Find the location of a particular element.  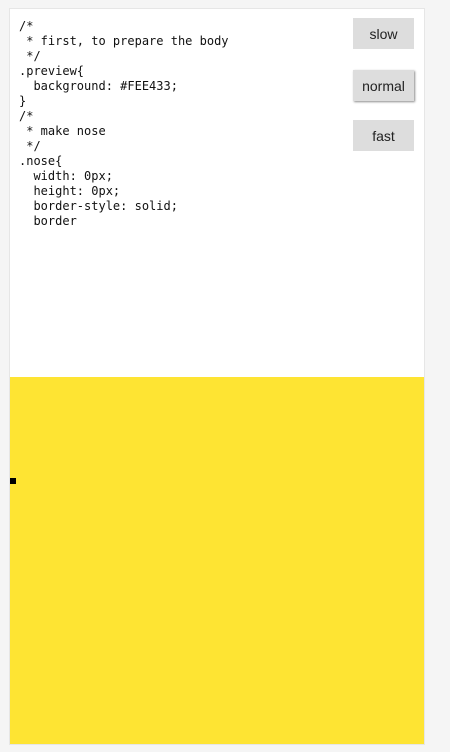

normal-button: normal is located at coordinates (383, 85).